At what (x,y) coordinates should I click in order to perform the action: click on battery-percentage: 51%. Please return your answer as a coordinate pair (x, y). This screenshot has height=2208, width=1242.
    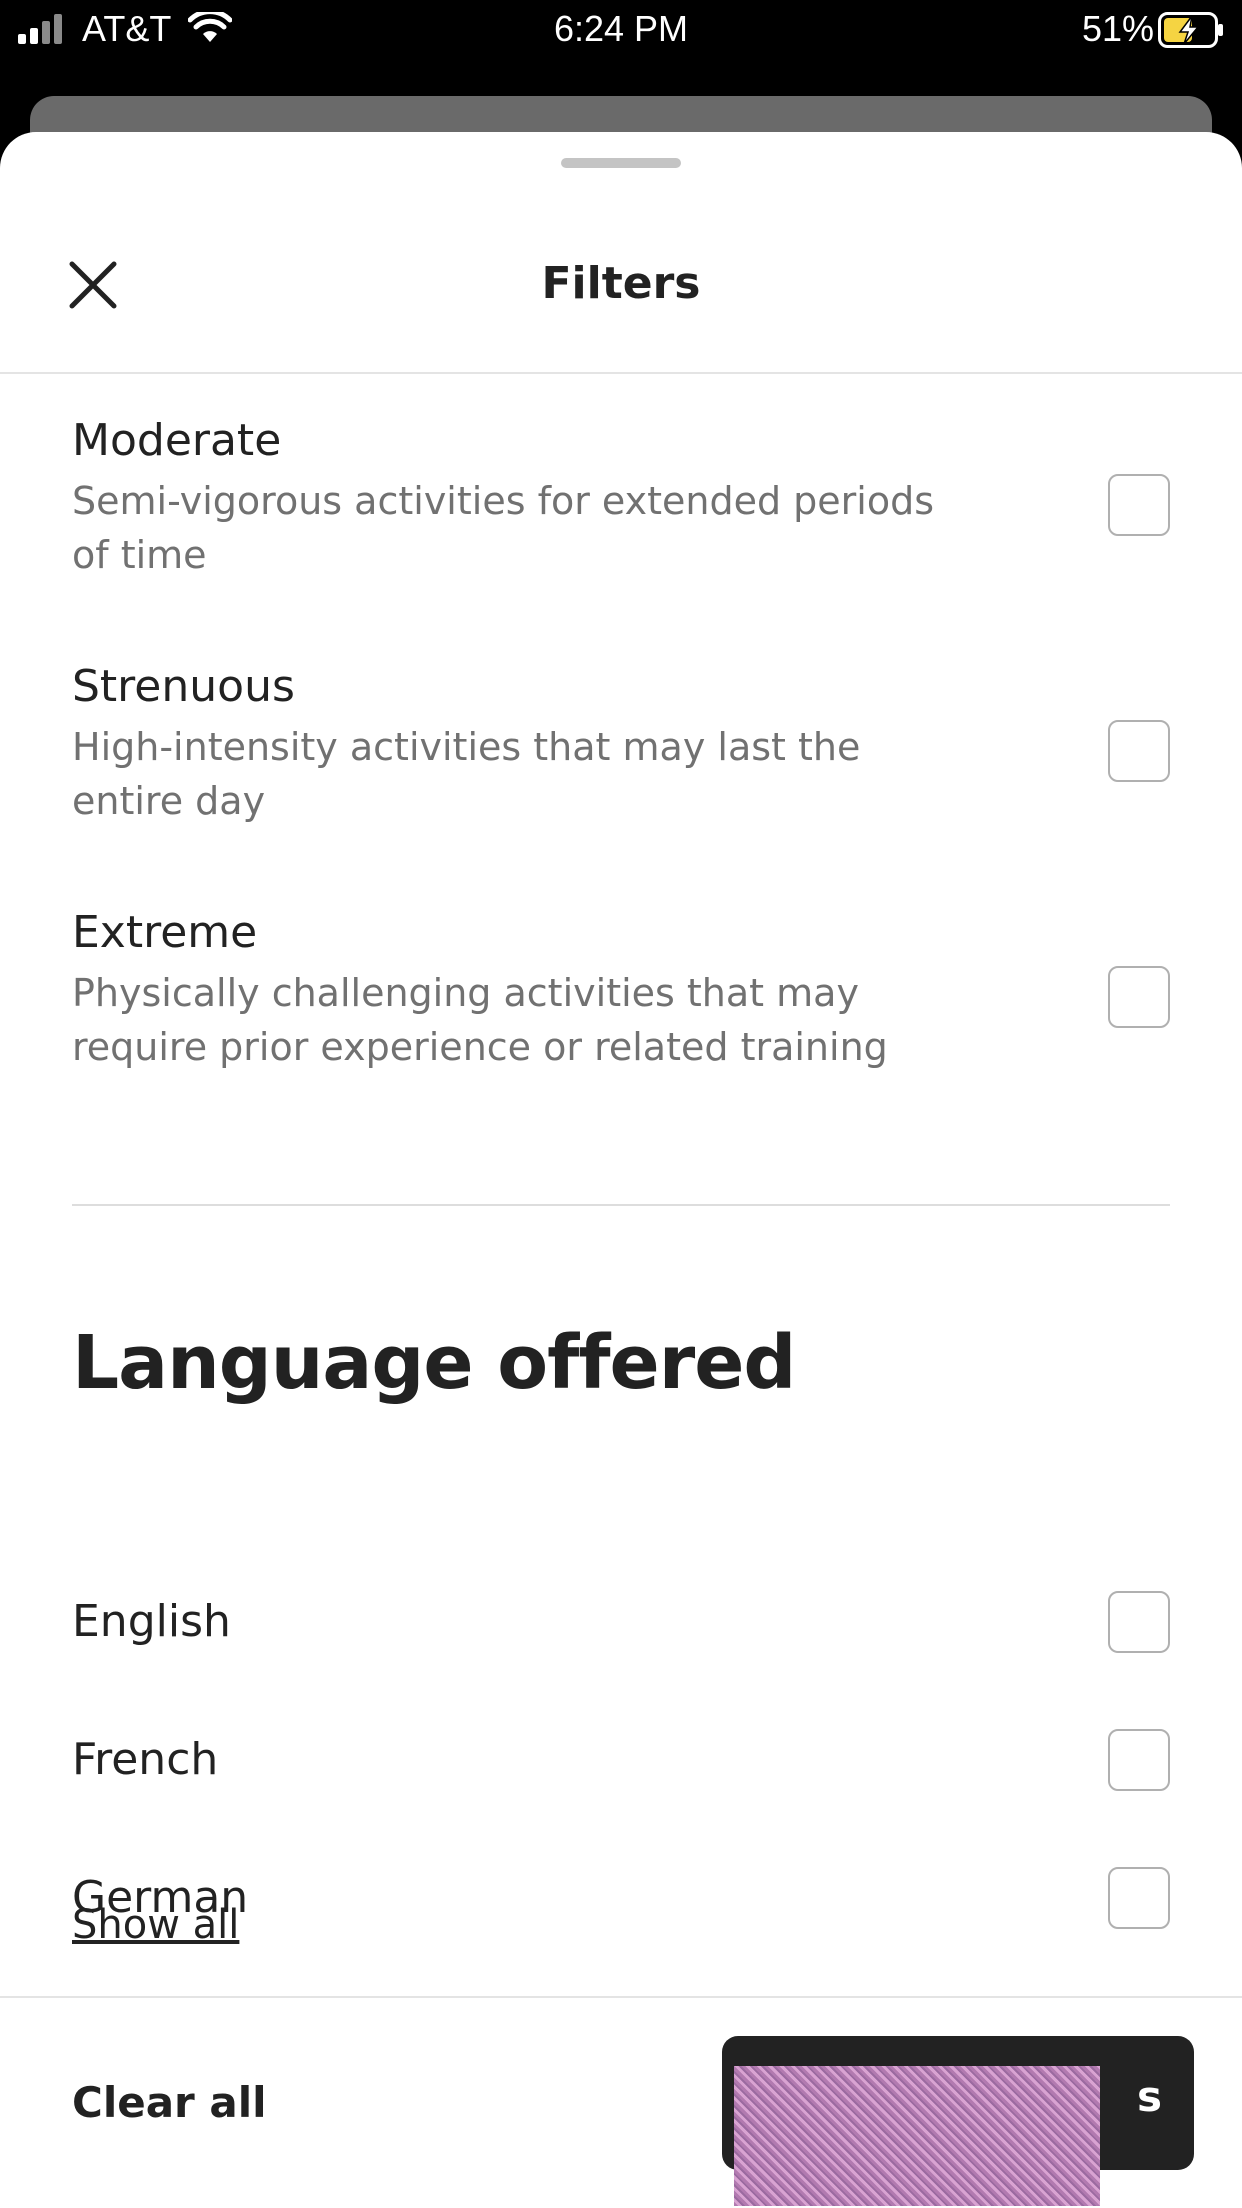
    Looking at the image, I should click on (1117, 28).